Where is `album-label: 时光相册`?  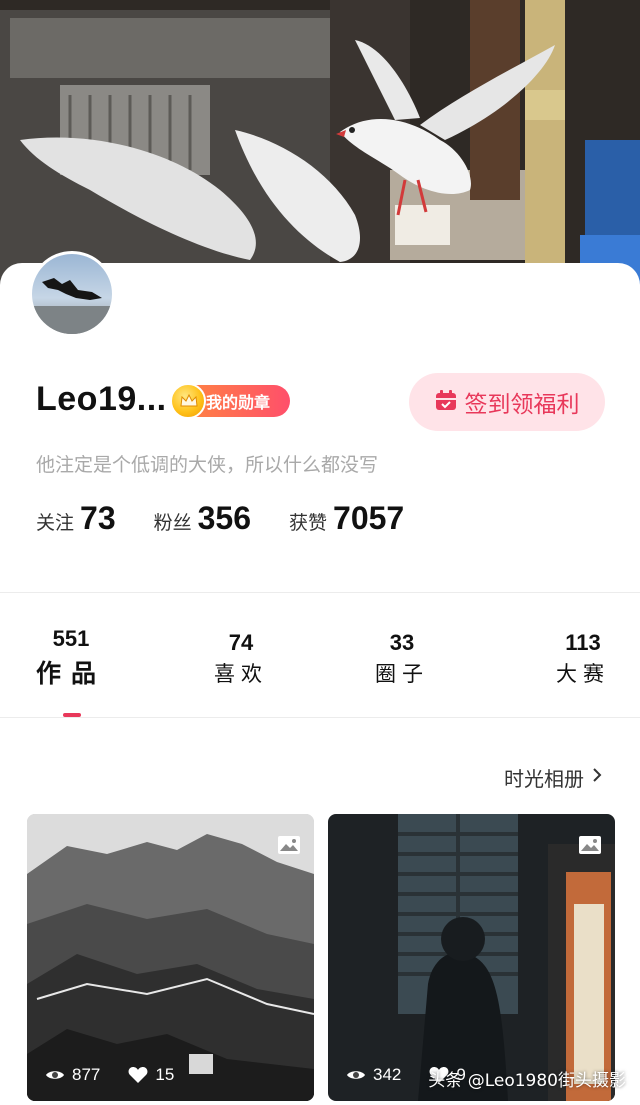
album-label: 时光相册 is located at coordinates (544, 779).